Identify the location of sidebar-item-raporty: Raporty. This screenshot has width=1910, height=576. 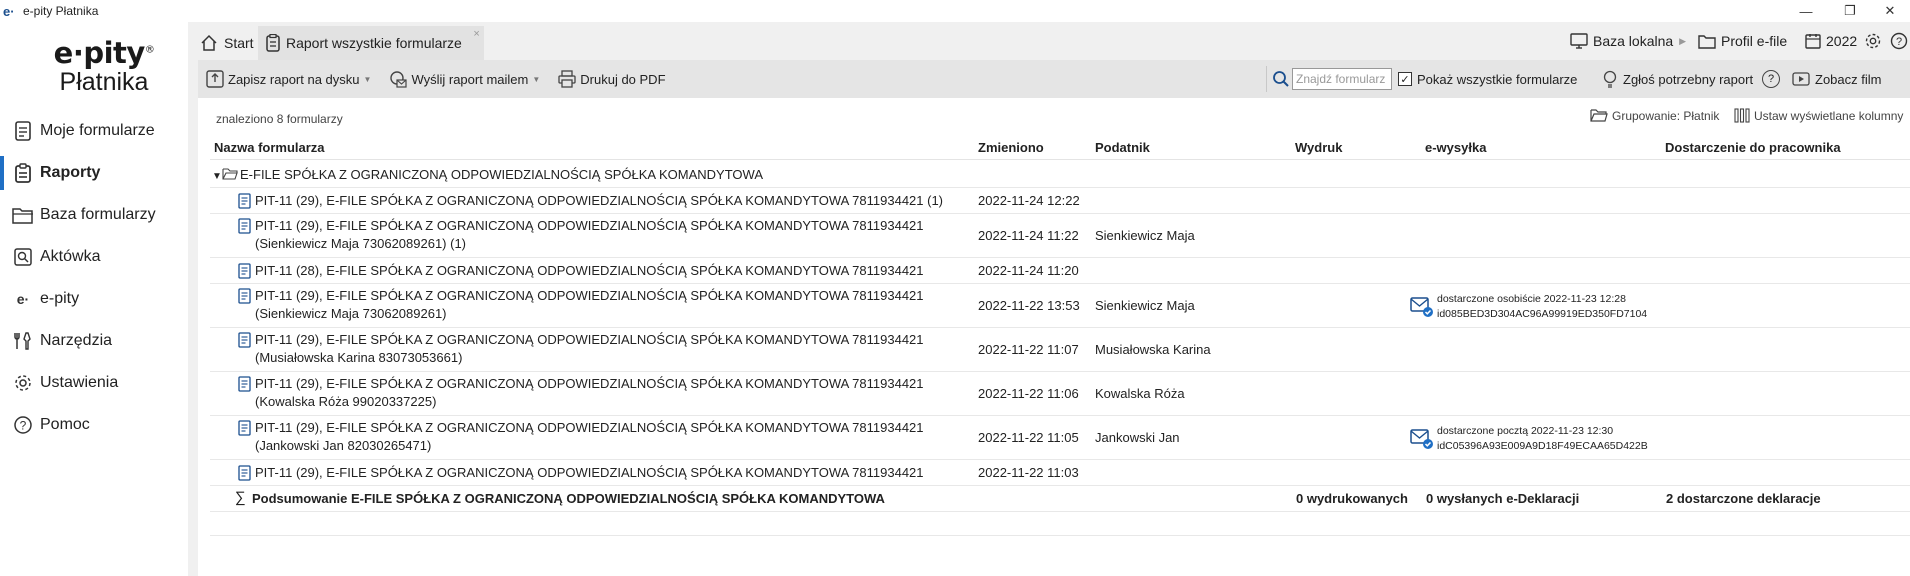
(94, 173).